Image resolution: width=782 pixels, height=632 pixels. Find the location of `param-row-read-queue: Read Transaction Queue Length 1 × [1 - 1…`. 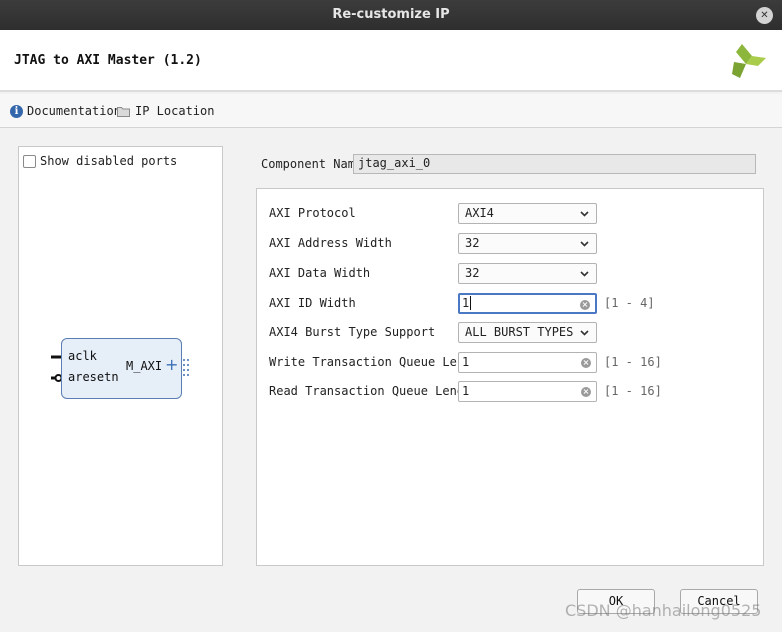

param-row-read-queue: Read Transaction Queue Length 1 × [1 - 1… is located at coordinates (511, 392).